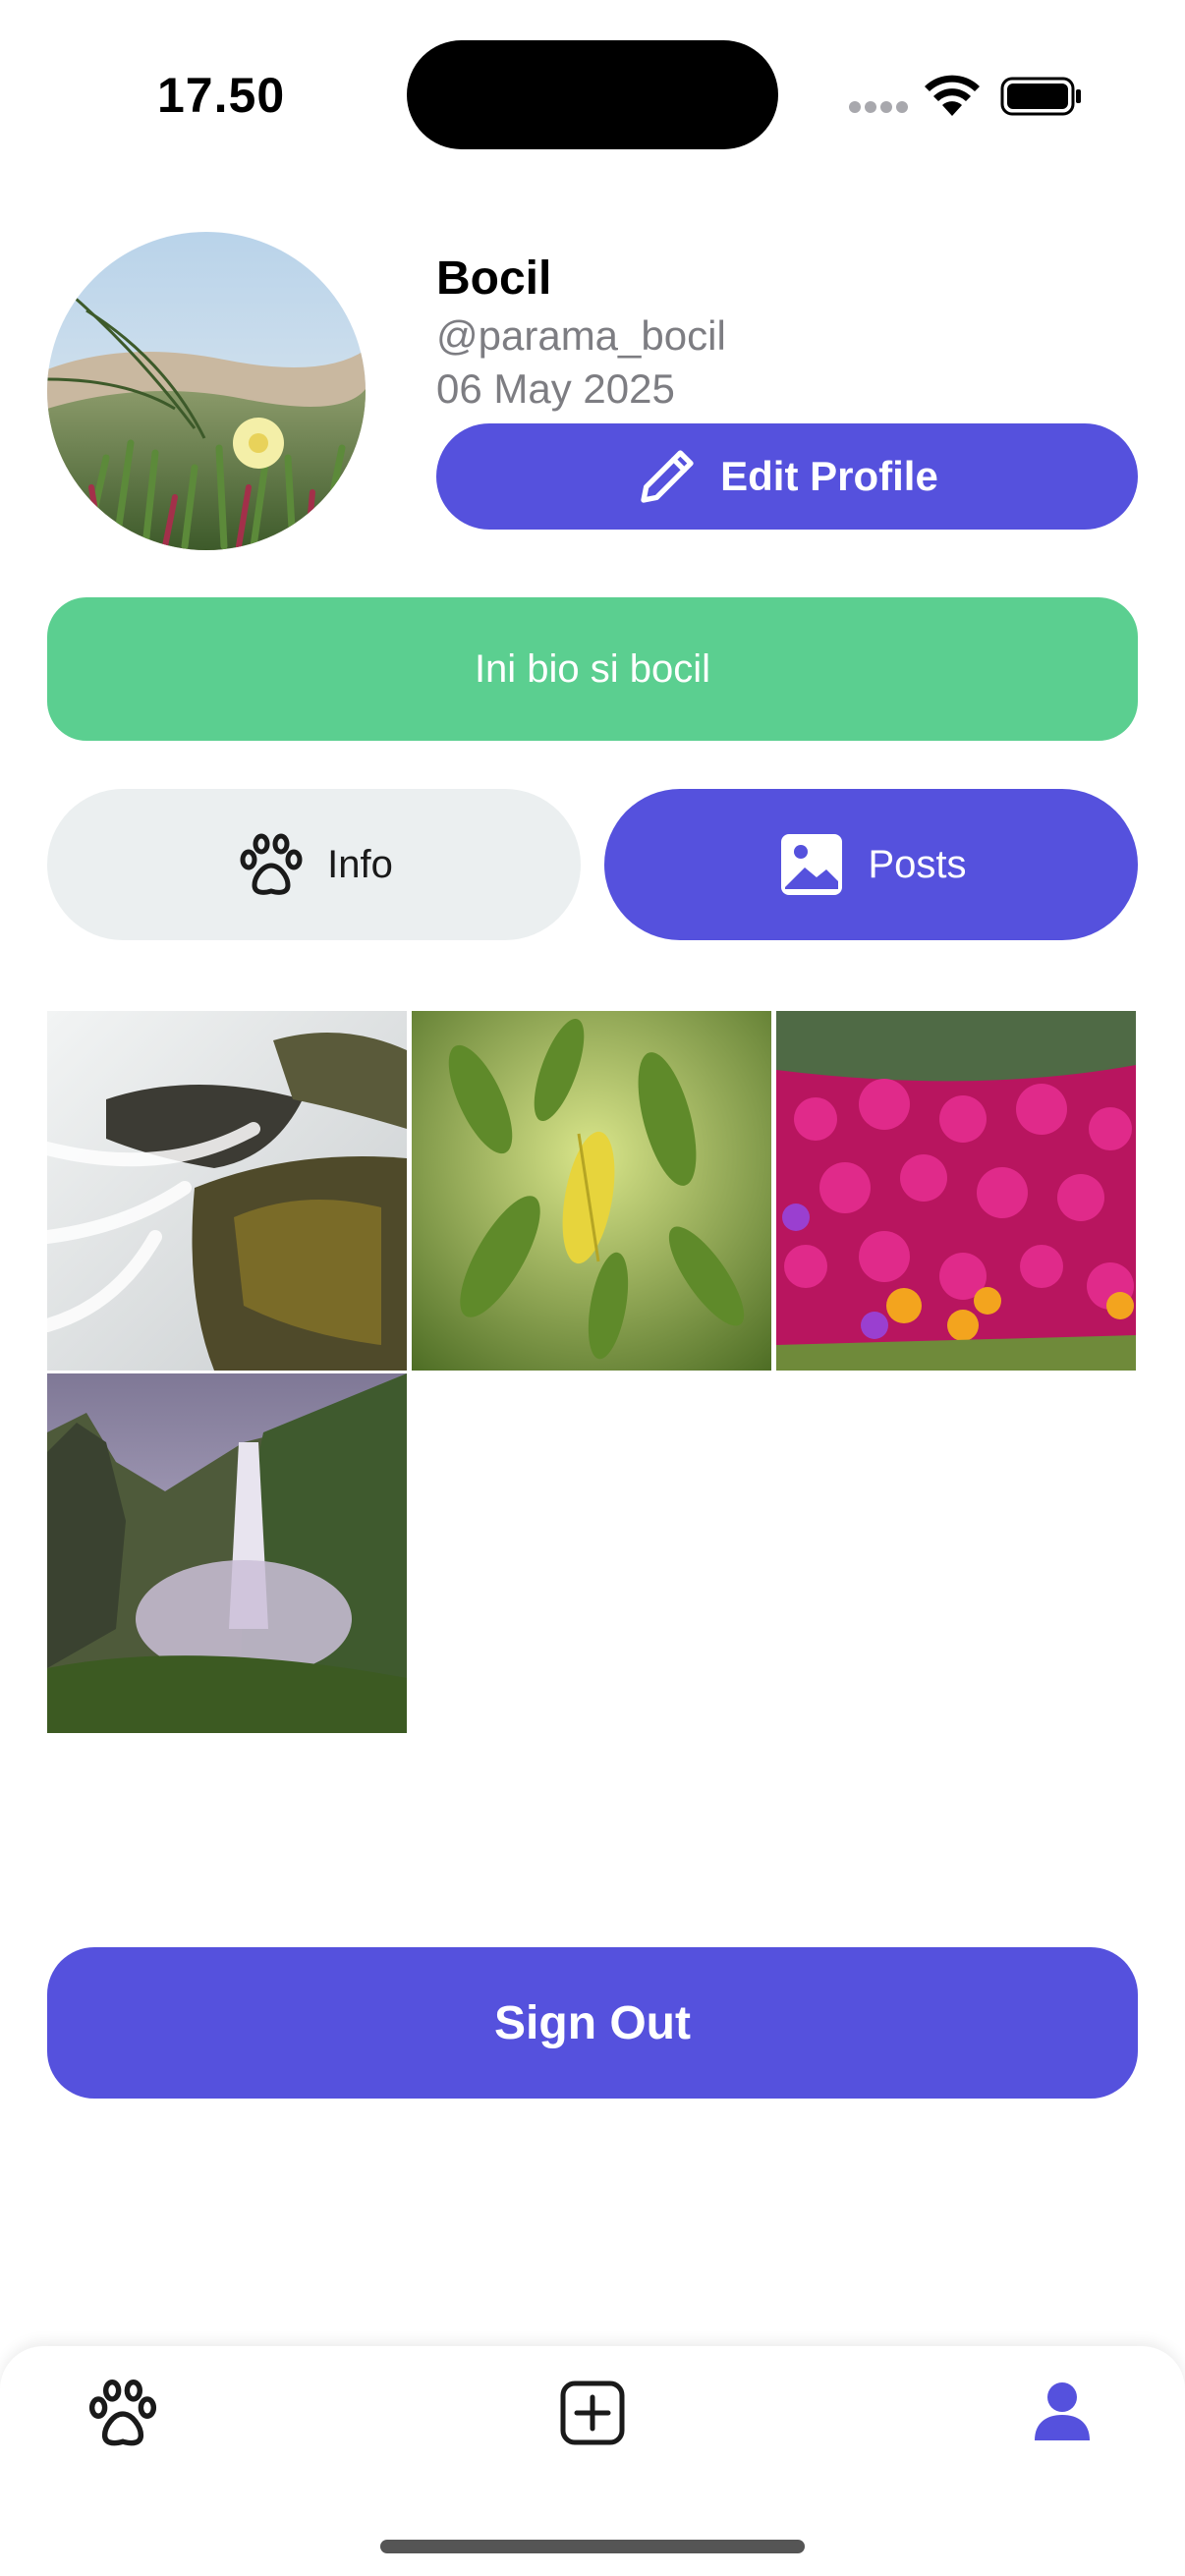 This screenshot has width=1185, height=2576. I want to click on avatar, so click(207, 391).